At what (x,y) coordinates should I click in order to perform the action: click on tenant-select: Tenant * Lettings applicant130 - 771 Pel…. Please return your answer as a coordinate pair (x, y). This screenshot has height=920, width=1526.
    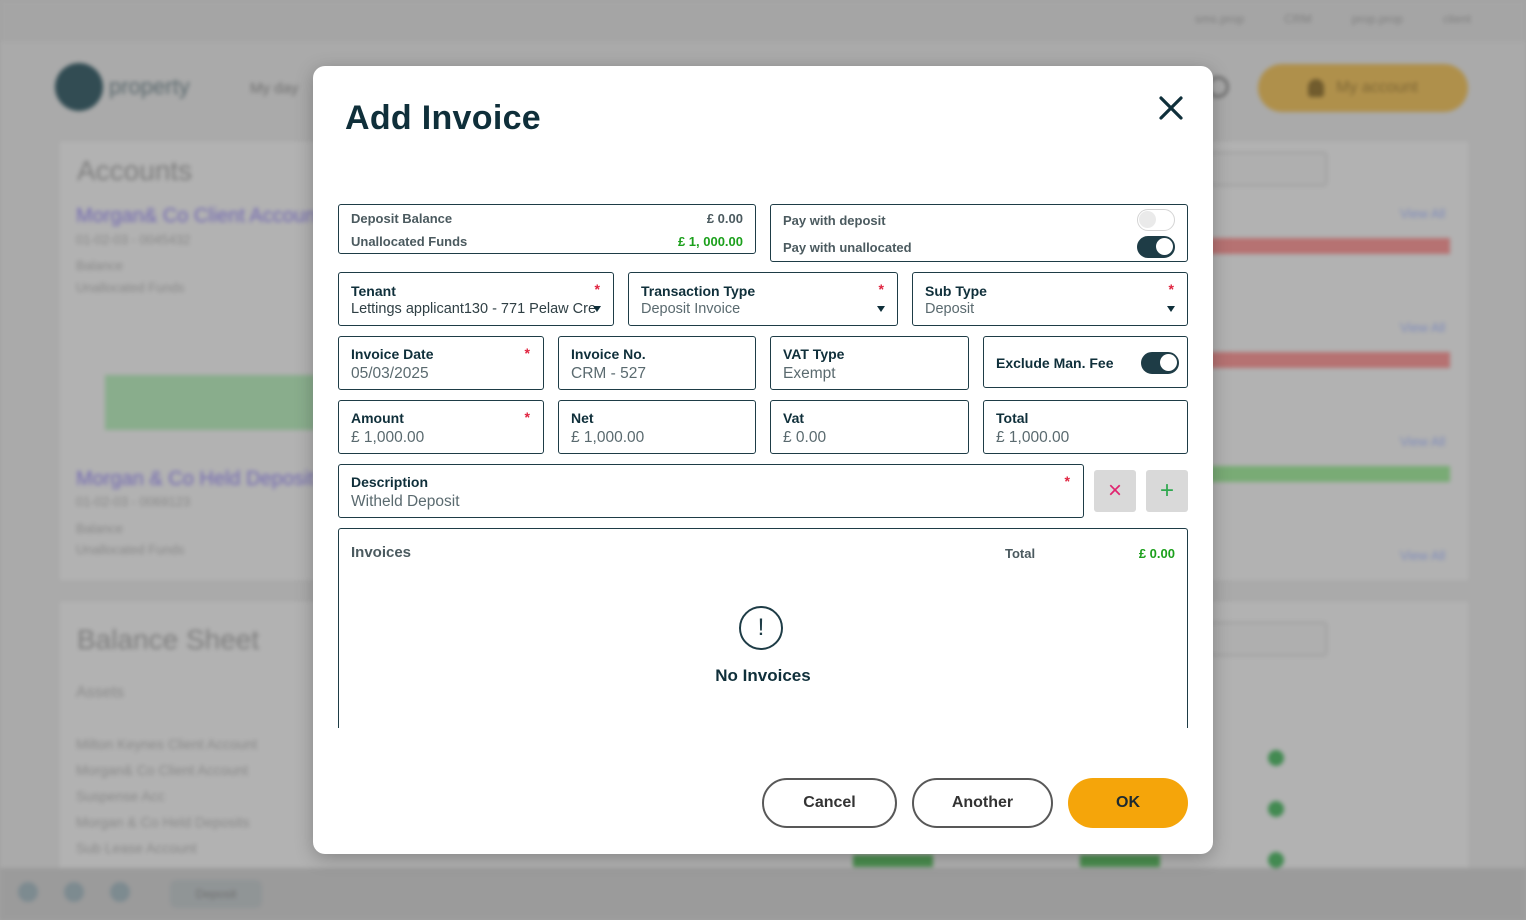
    Looking at the image, I should click on (476, 299).